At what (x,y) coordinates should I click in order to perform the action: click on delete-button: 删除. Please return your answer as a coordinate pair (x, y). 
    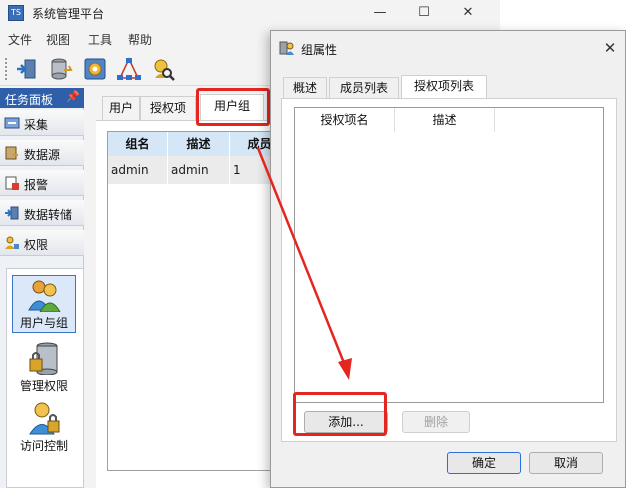
    Looking at the image, I should click on (436, 422).